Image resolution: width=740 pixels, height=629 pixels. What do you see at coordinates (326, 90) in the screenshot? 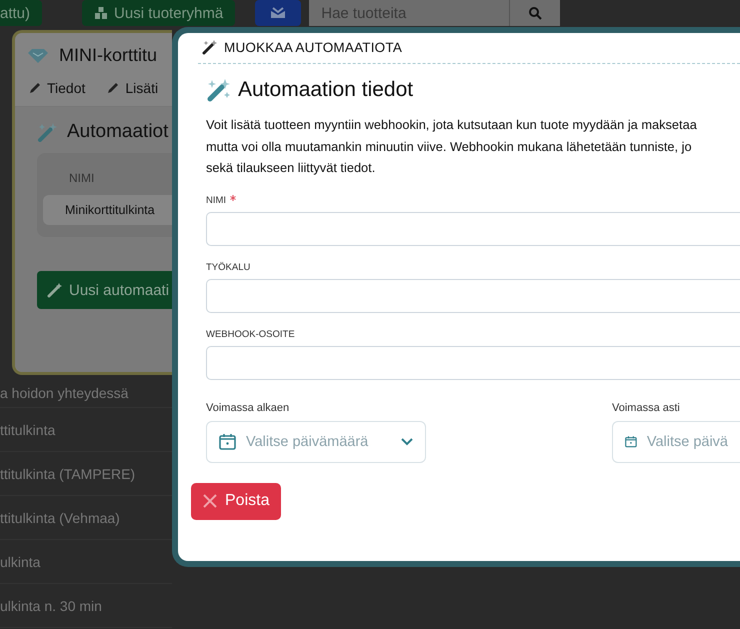
I see `section-heading: Automaation tiedot` at bounding box center [326, 90].